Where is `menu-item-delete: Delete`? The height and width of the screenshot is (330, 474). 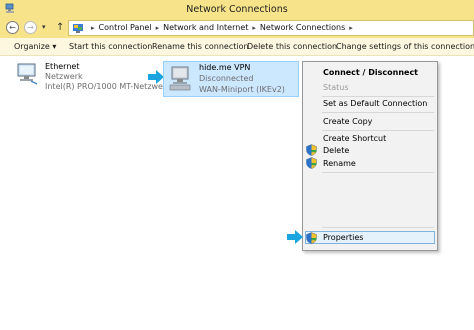 menu-item-delete: Delete is located at coordinates (336, 150).